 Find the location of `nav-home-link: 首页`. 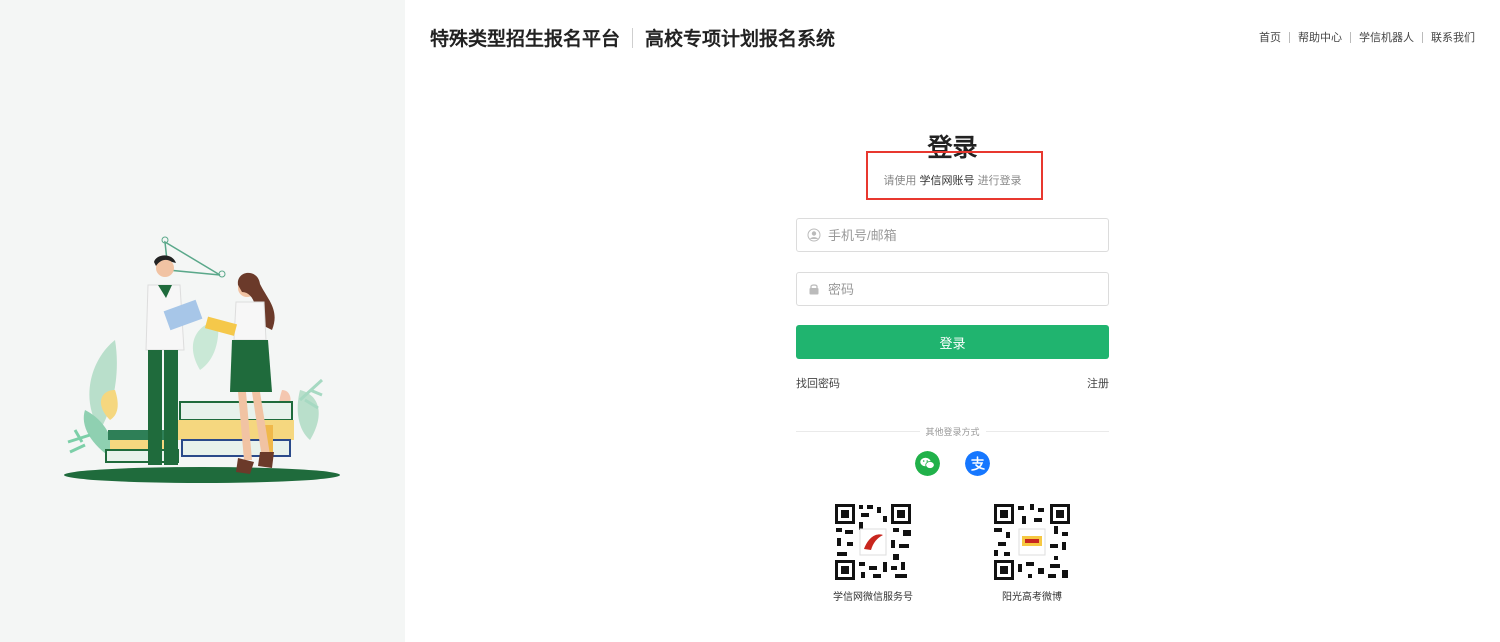

nav-home-link: 首页 is located at coordinates (1270, 37).